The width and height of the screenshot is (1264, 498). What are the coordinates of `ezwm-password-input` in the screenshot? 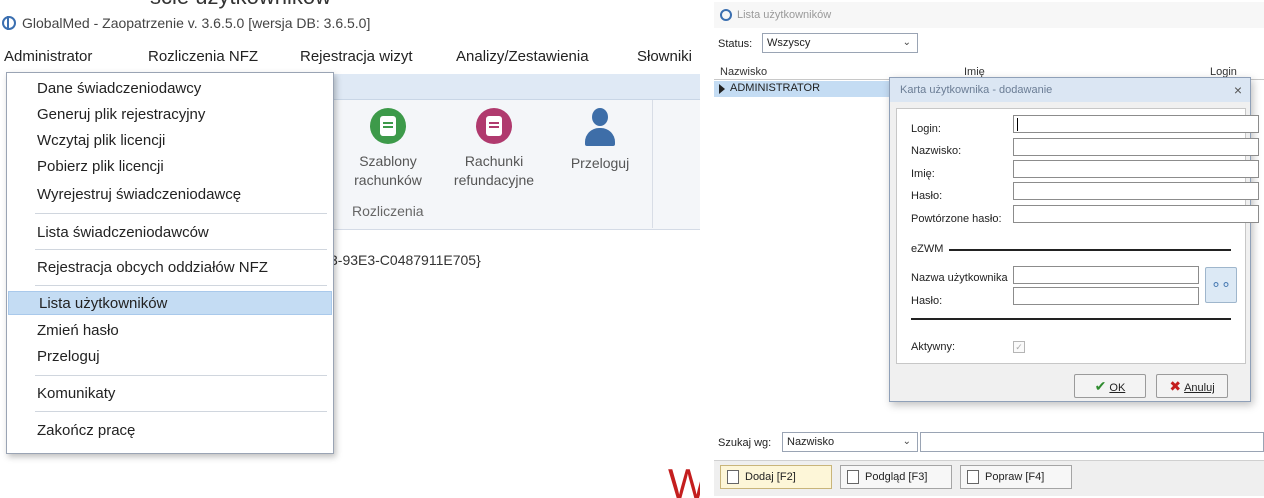 It's located at (1106, 296).